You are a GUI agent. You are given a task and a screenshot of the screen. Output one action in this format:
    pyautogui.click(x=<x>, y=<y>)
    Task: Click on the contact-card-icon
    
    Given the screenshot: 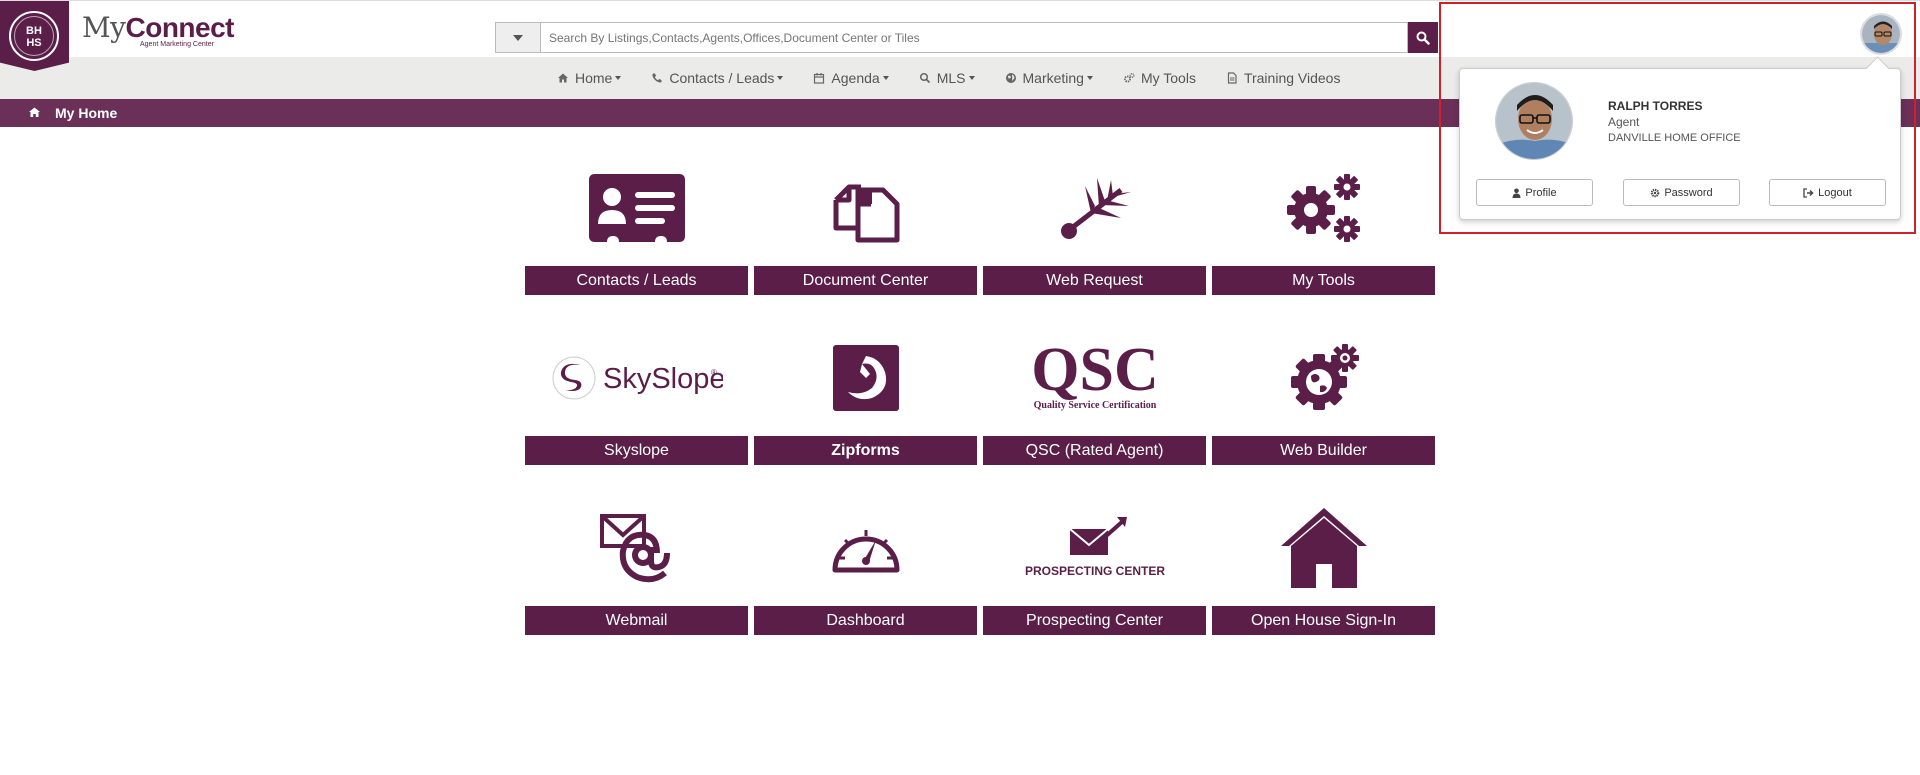 What is the action you would take?
    pyautogui.click(x=636, y=207)
    